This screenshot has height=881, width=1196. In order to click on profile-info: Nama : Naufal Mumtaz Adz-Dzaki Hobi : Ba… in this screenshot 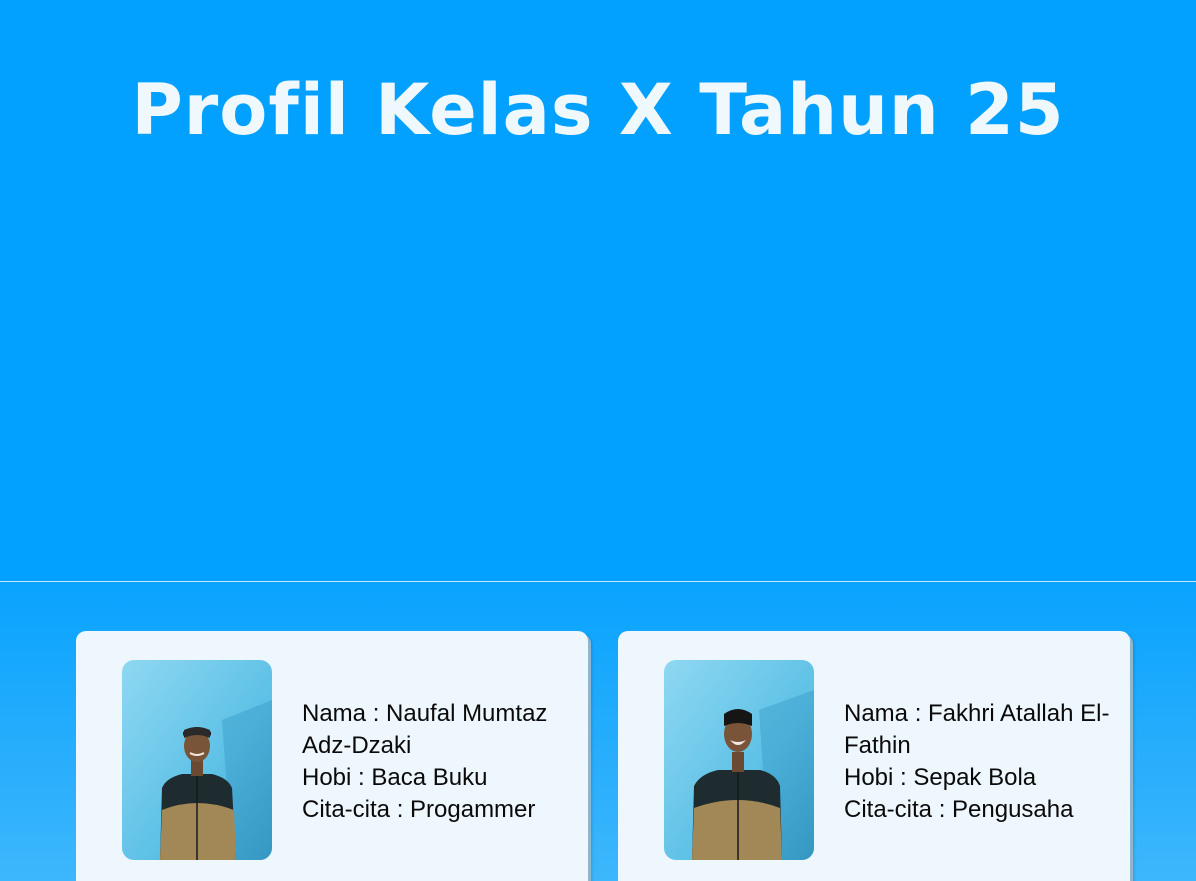, I will do `click(437, 762)`.